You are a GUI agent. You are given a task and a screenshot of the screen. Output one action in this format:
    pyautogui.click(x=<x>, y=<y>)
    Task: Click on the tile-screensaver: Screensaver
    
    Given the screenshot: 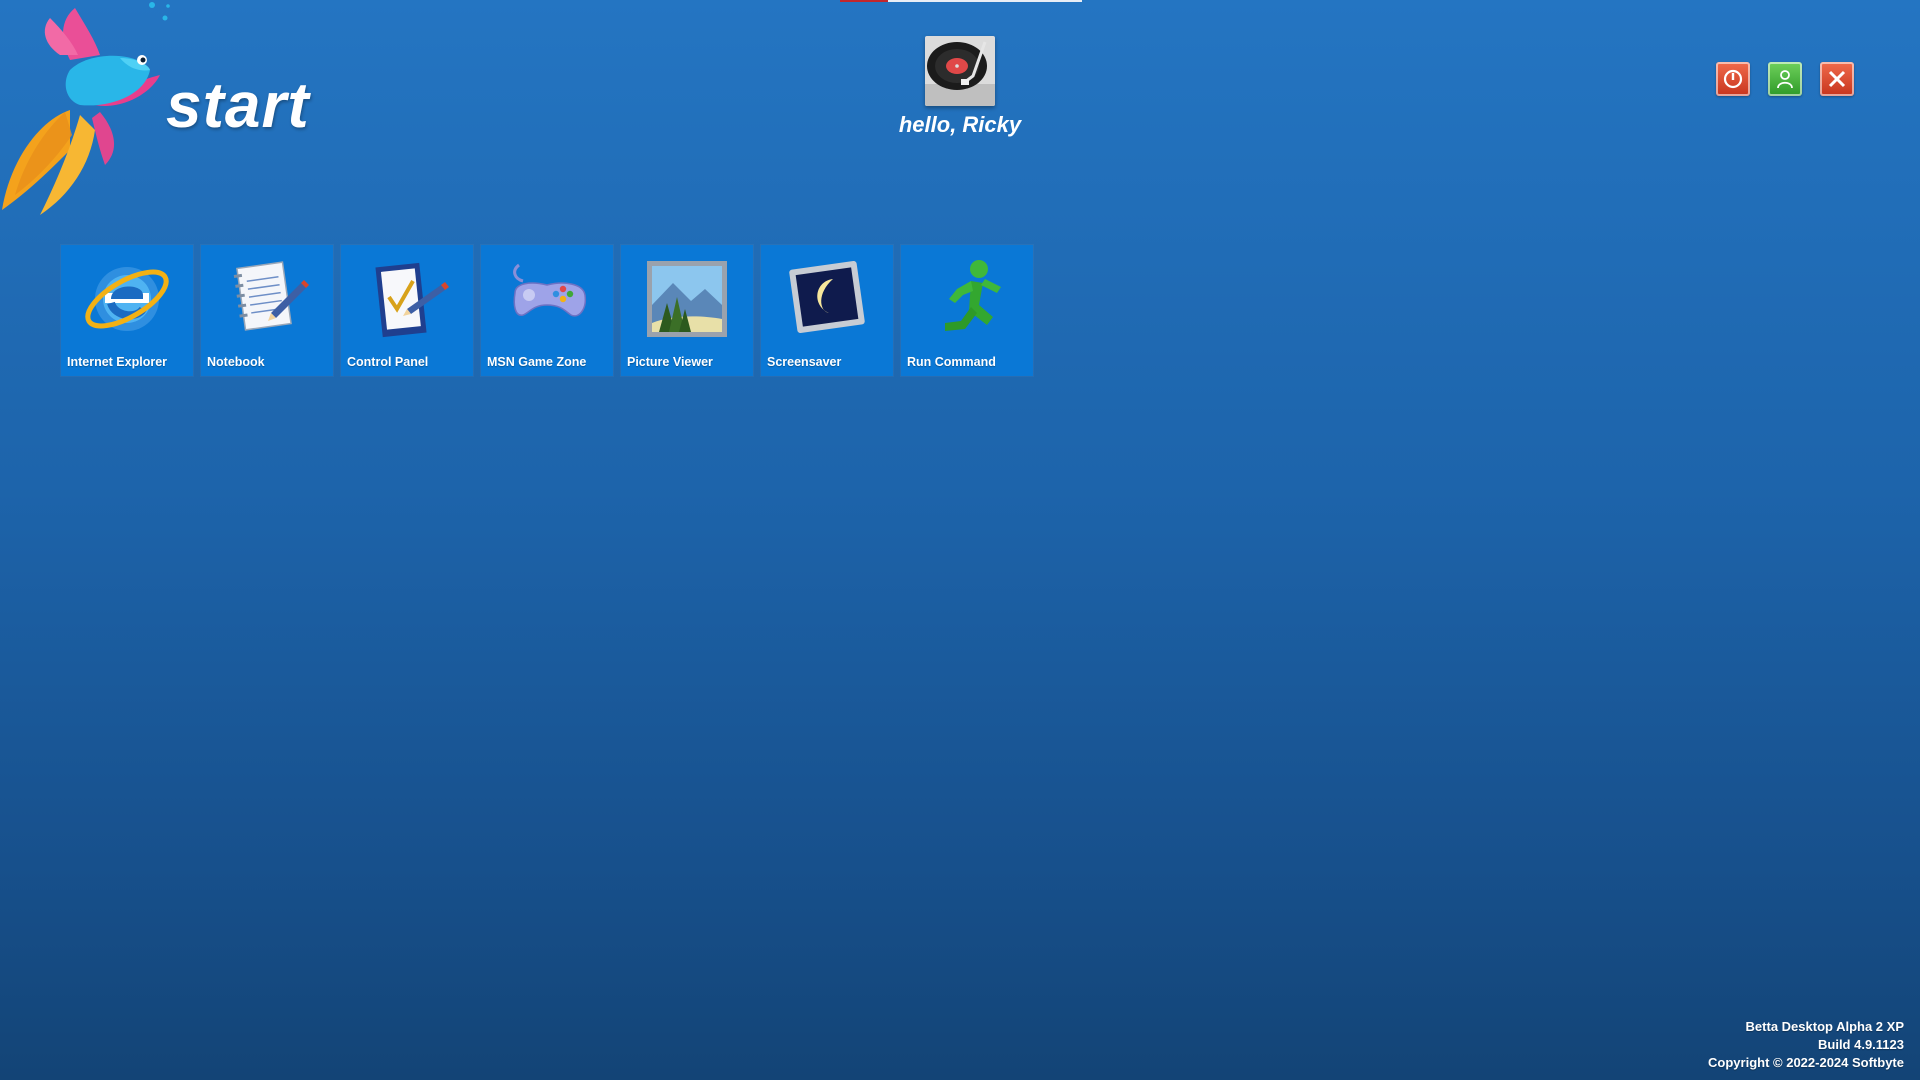 What is the action you would take?
    pyautogui.click(x=827, y=310)
    